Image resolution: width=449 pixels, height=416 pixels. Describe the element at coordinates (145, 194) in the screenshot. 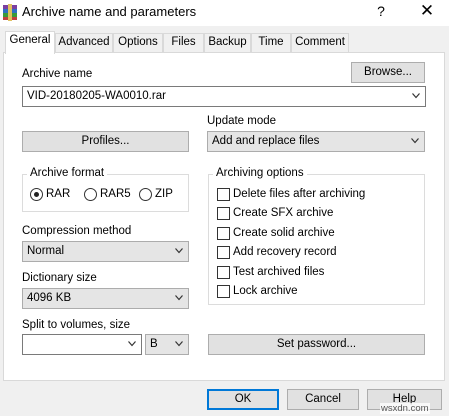

I see `radio-zip` at that location.